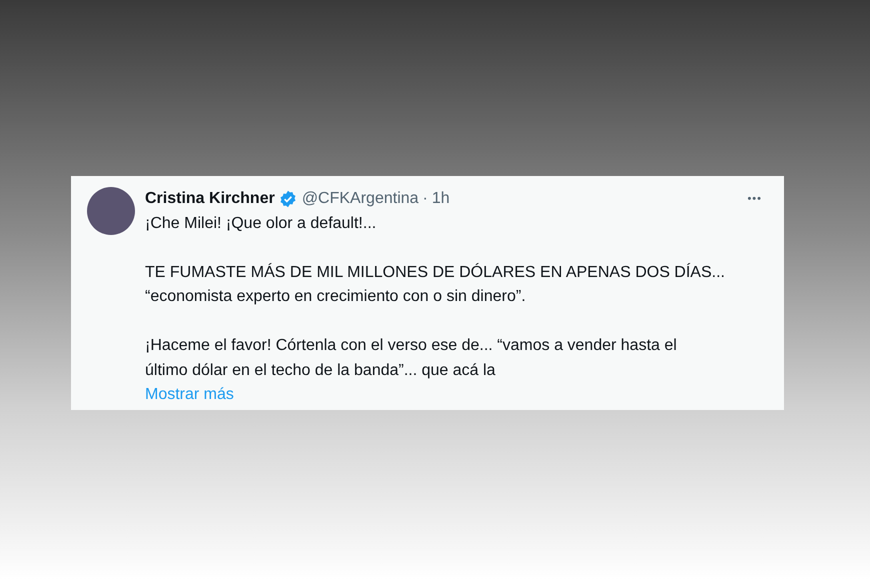 The width and height of the screenshot is (870, 580). What do you see at coordinates (441, 199) in the screenshot?
I see `post-time: 1h` at bounding box center [441, 199].